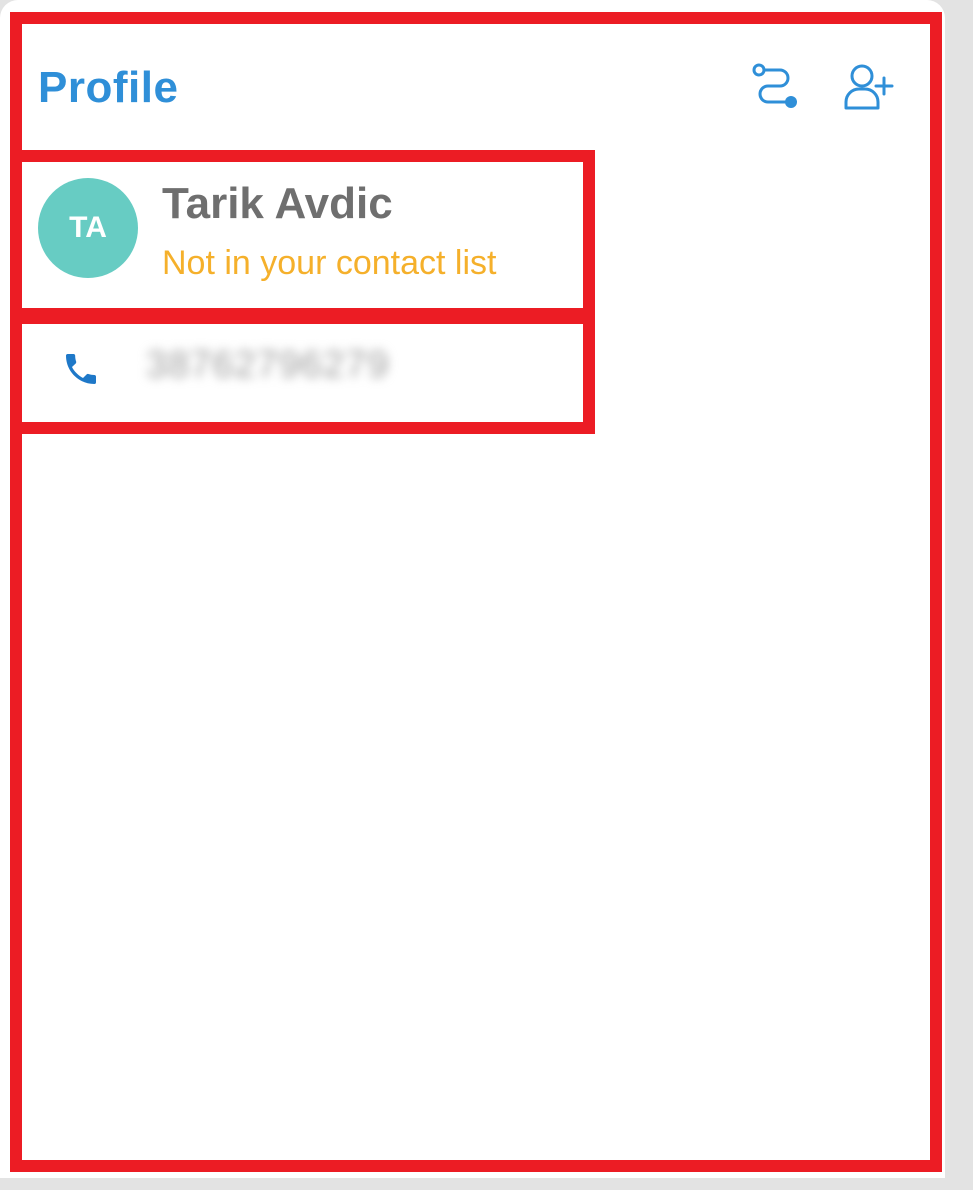 This screenshot has width=973, height=1190. What do you see at coordinates (267, 365) in the screenshot?
I see `phone-number: 38762796279` at bounding box center [267, 365].